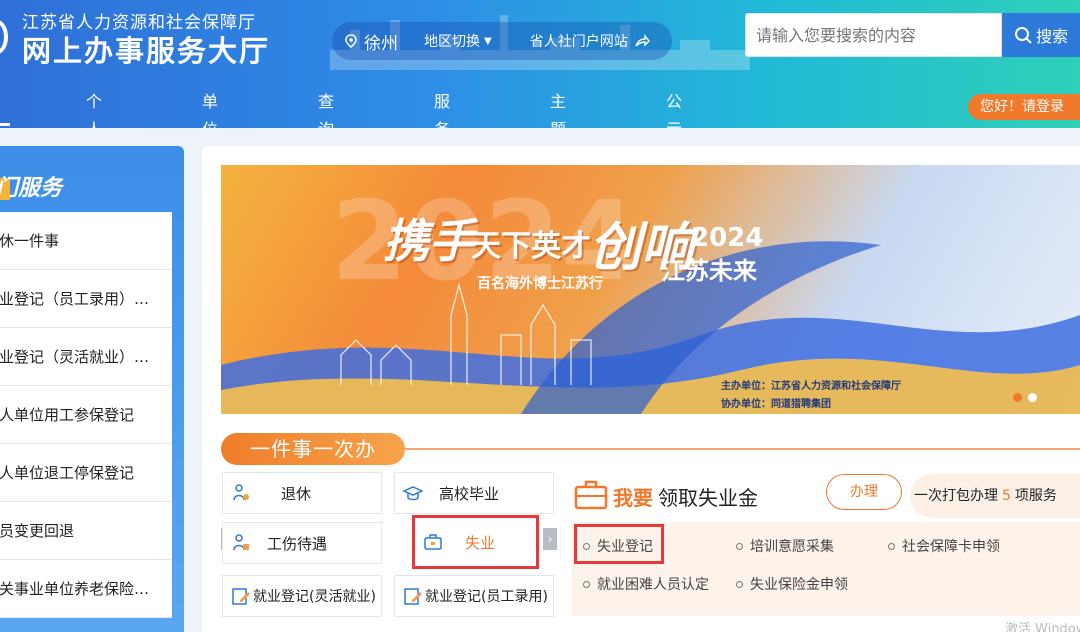  I want to click on banner-slogan-b: 天下英才, so click(531, 246).